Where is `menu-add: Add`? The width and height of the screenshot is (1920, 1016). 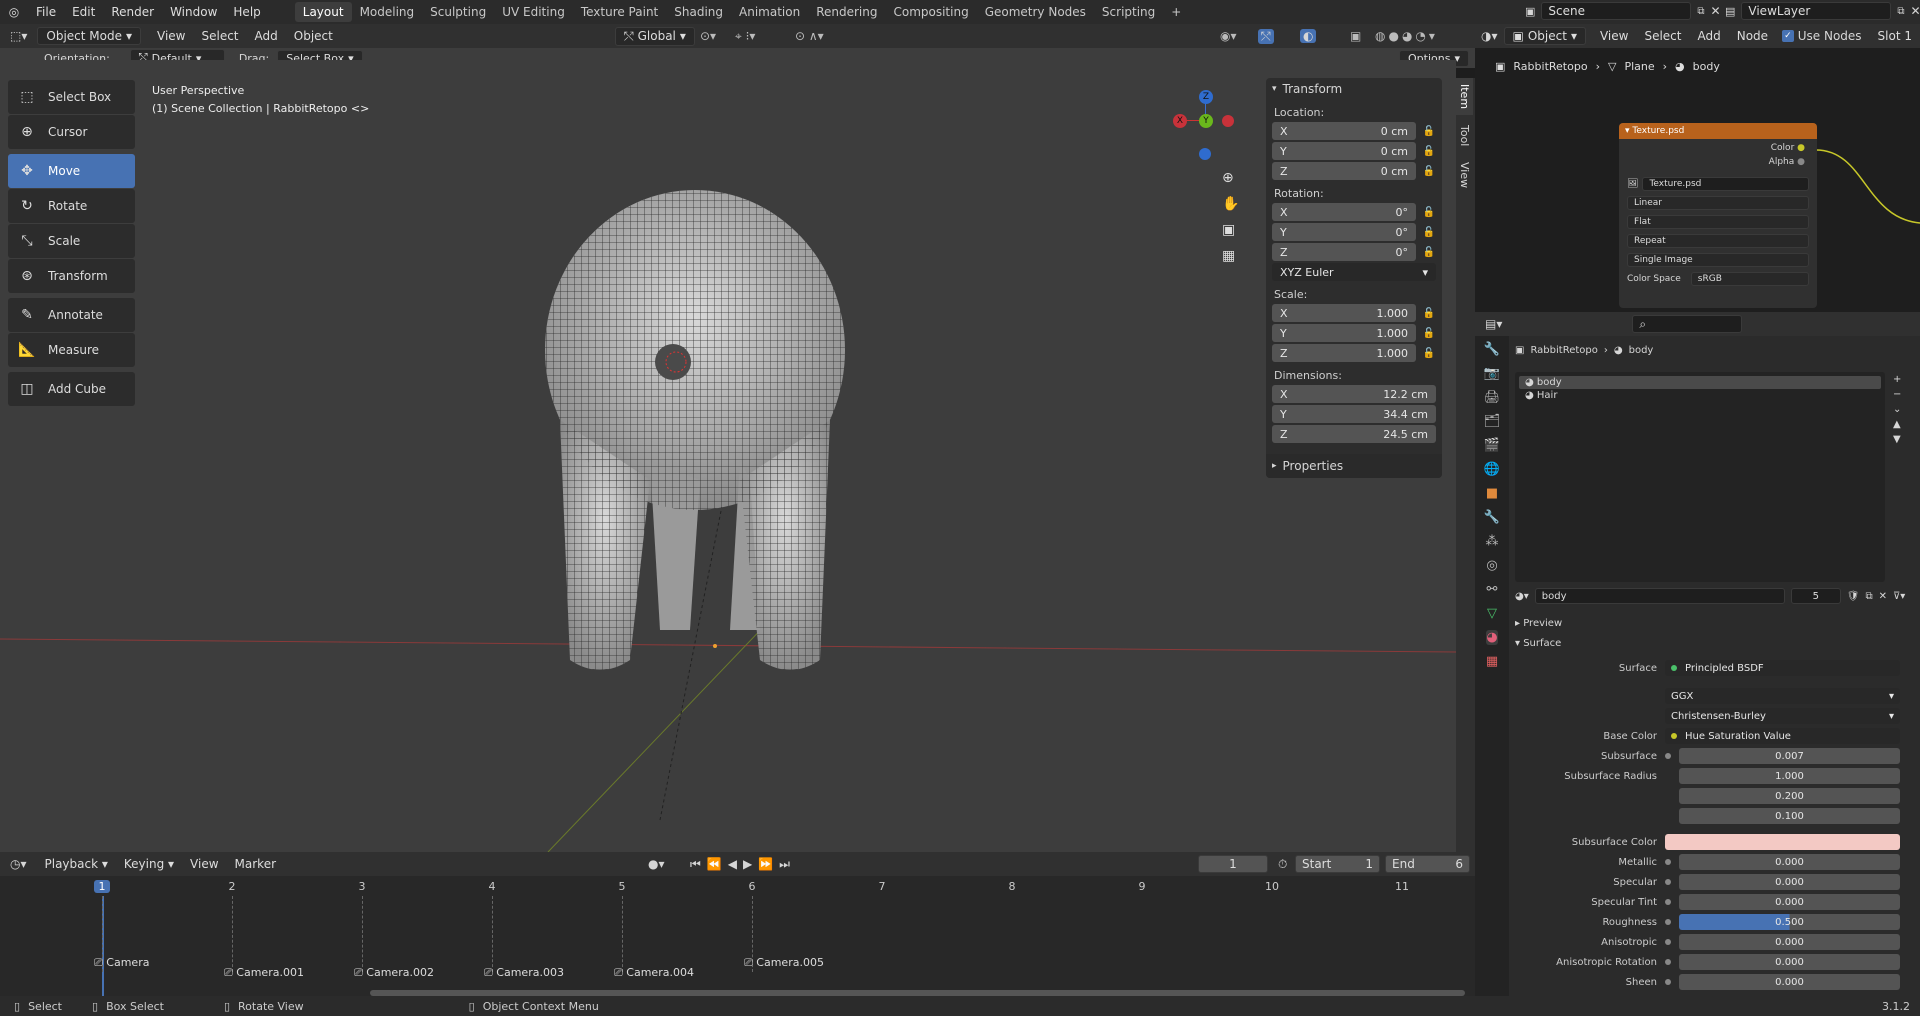
menu-add: Add is located at coordinates (266, 36).